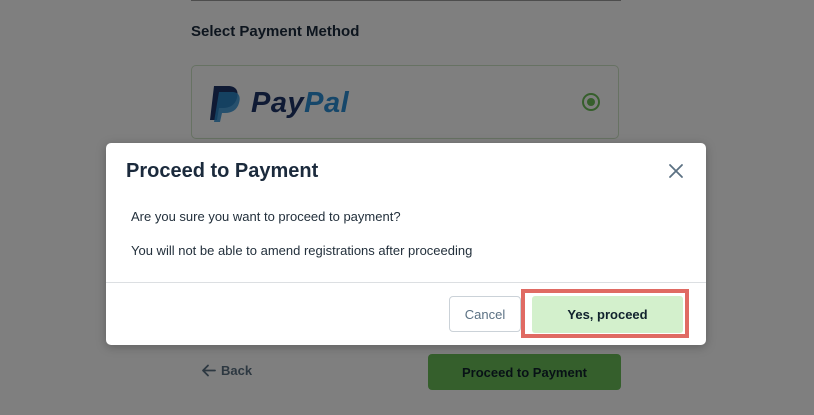 The height and width of the screenshot is (415, 814). Describe the element at coordinates (222, 171) in the screenshot. I see `dialog-title: Proceed to Payment` at that location.